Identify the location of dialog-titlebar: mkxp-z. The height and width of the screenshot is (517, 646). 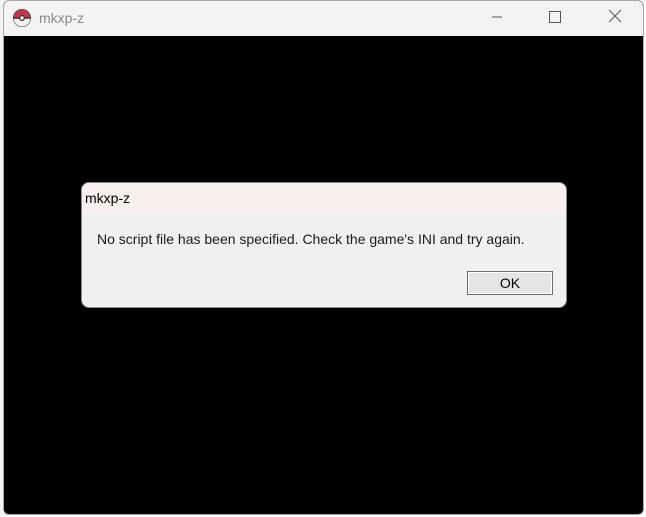
(324, 198).